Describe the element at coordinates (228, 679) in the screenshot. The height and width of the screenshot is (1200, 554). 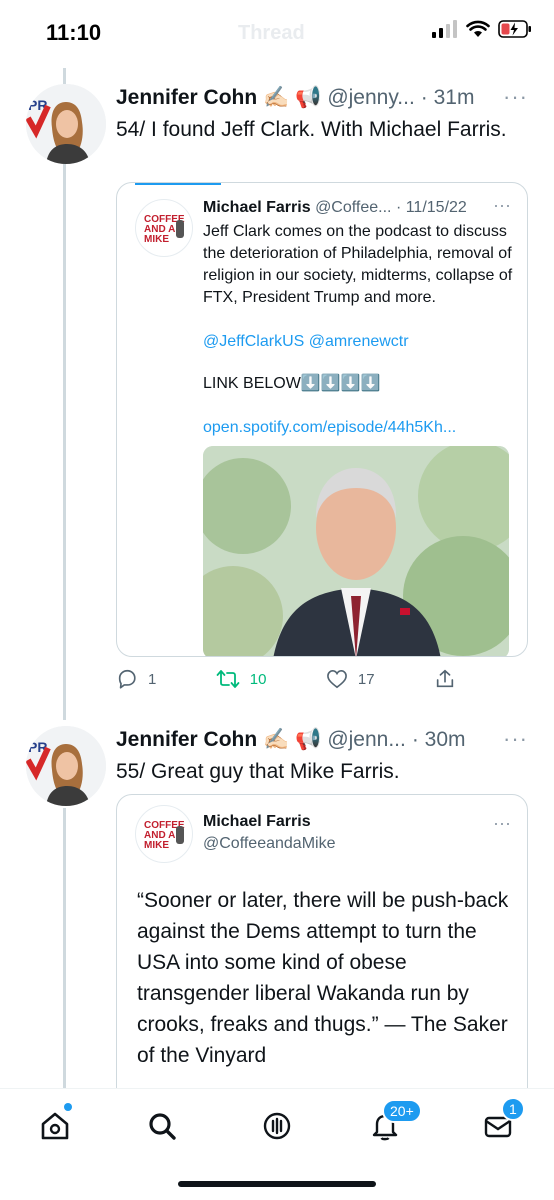
I see `retweet-icon` at that location.